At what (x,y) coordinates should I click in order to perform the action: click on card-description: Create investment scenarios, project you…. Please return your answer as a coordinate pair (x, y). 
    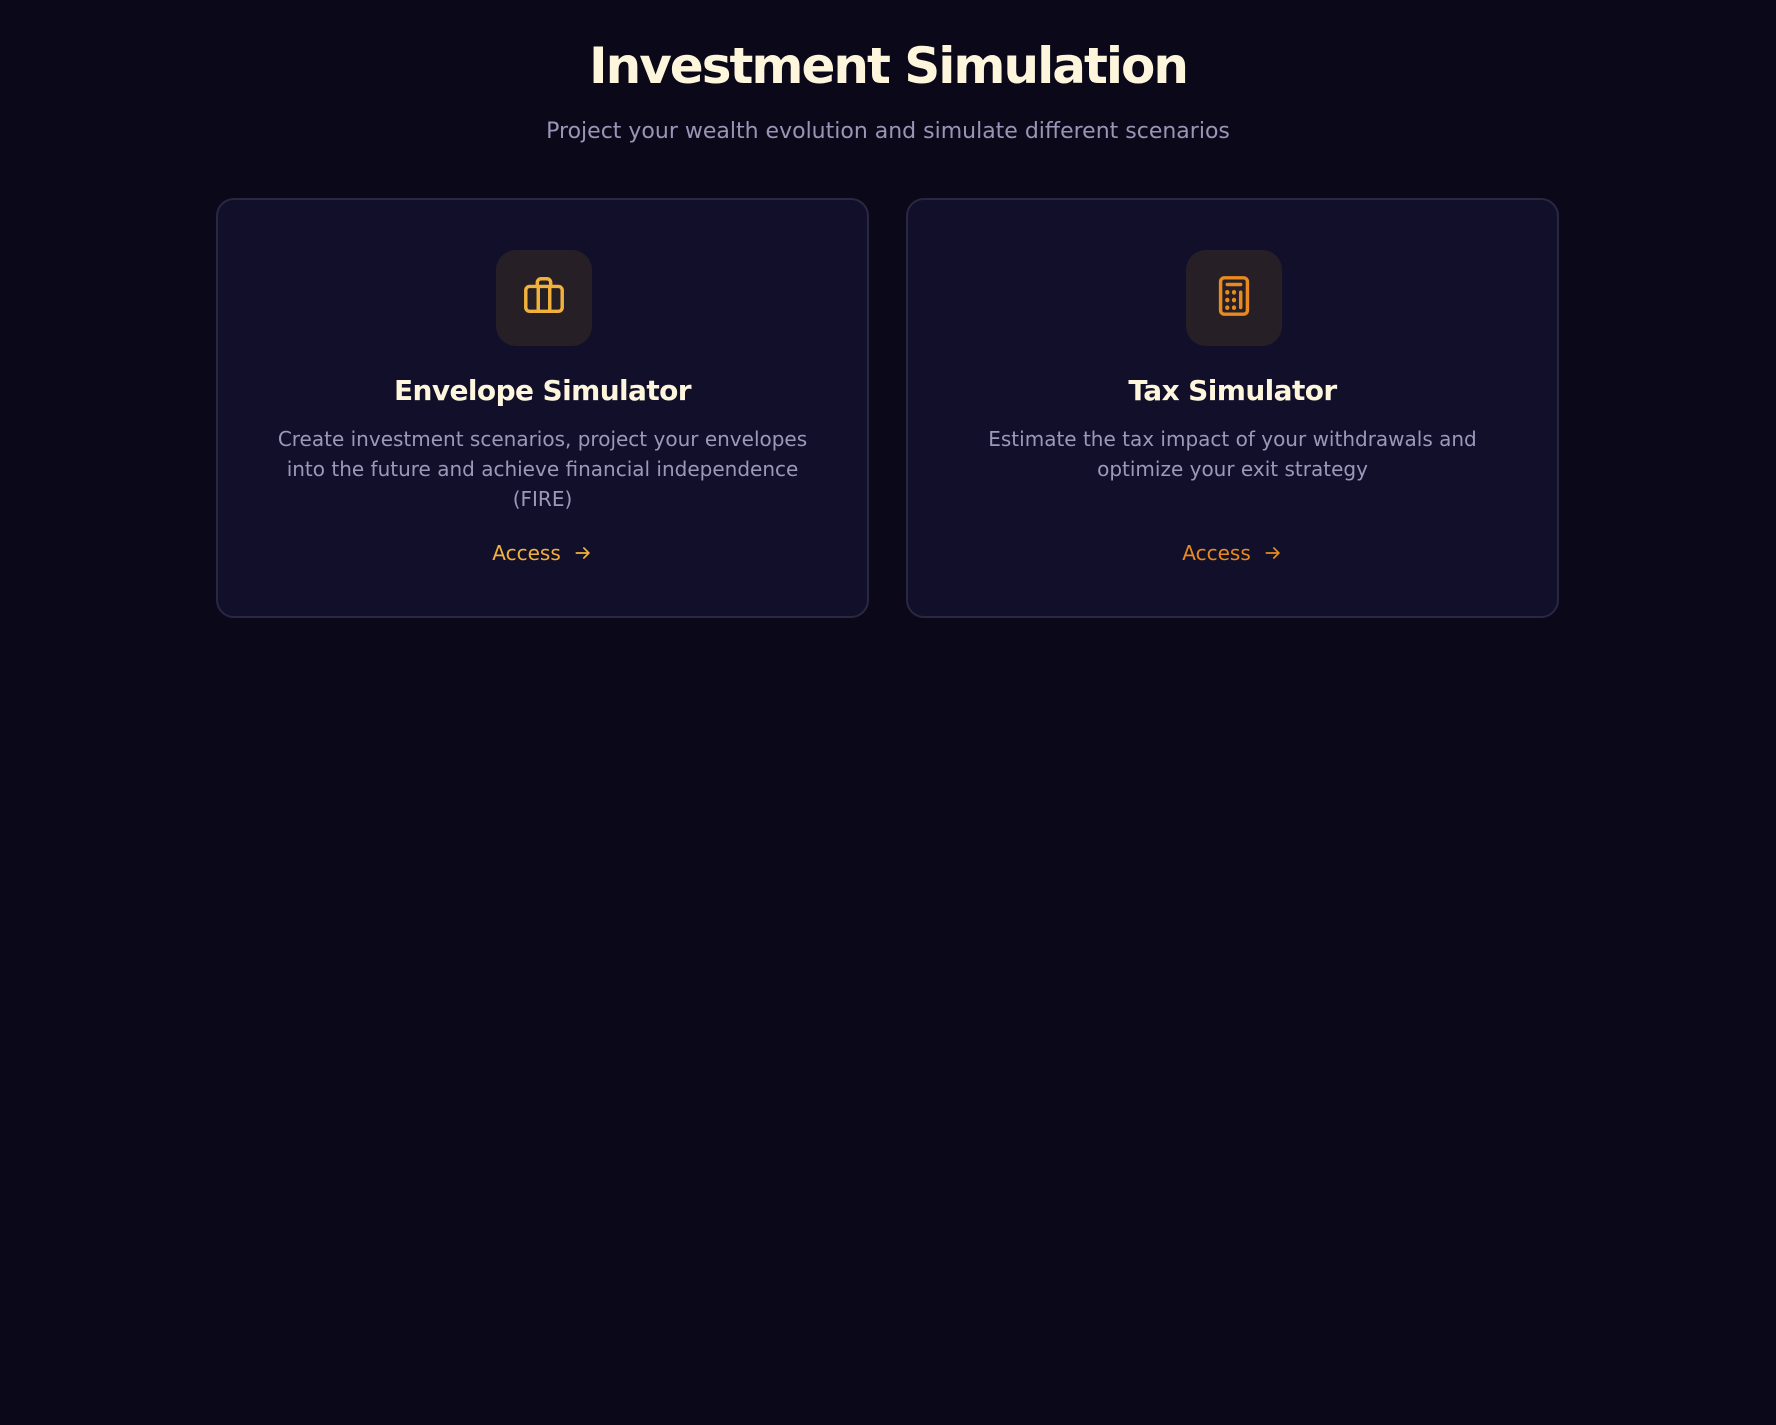
    Looking at the image, I should click on (542, 469).